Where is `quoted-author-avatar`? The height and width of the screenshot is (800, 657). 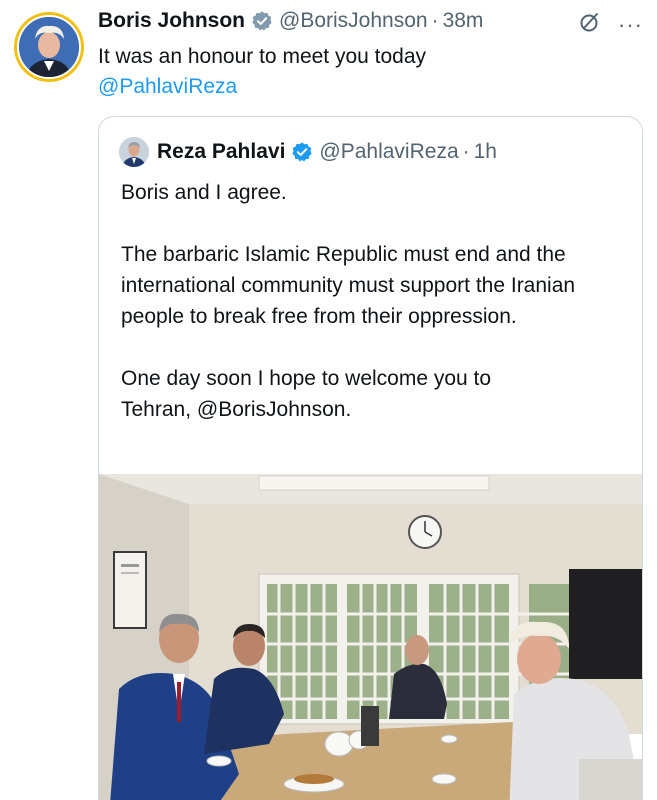 quoted-author-avatar is located at coordinates (134, 152).